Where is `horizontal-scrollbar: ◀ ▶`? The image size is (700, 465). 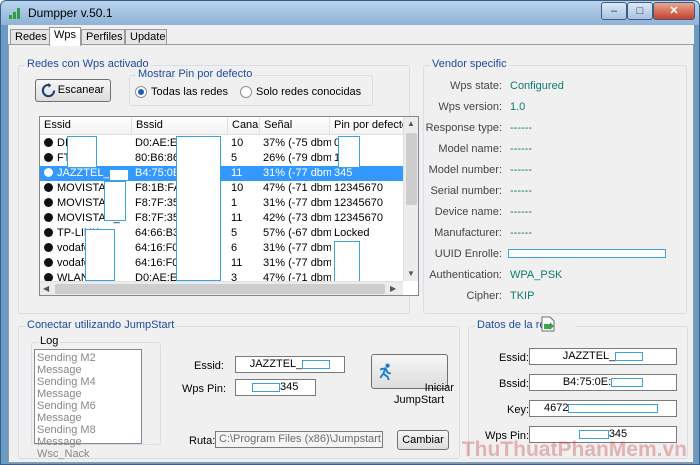
horizontal-scrollbar: ◀ ▶ is located at coordinates (221, 288).